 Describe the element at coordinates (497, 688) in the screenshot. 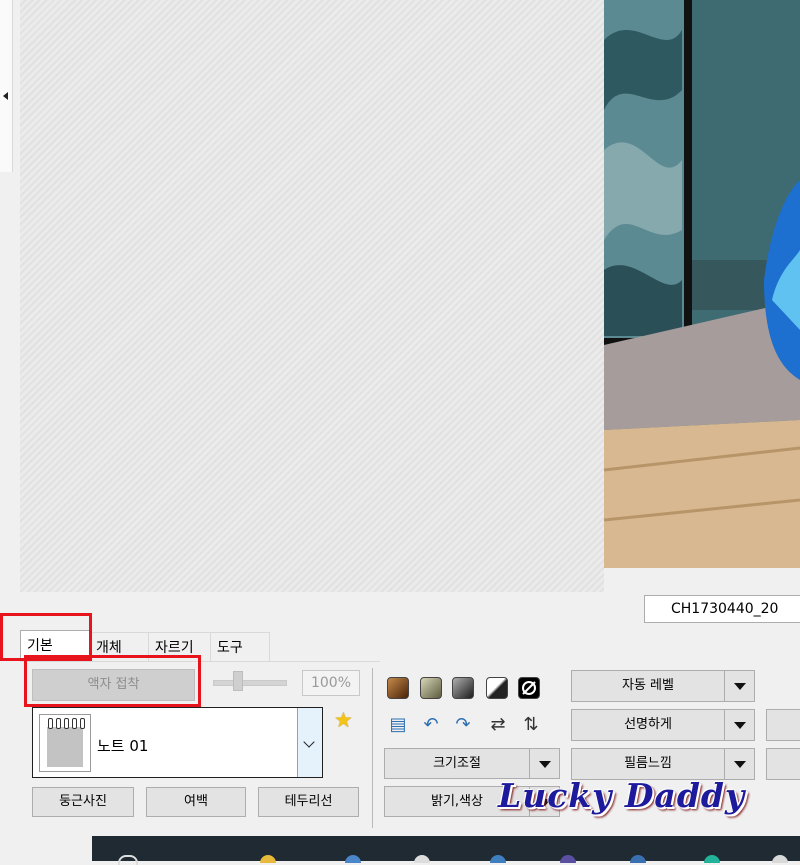

I see `color-swatch-dark` at that location.